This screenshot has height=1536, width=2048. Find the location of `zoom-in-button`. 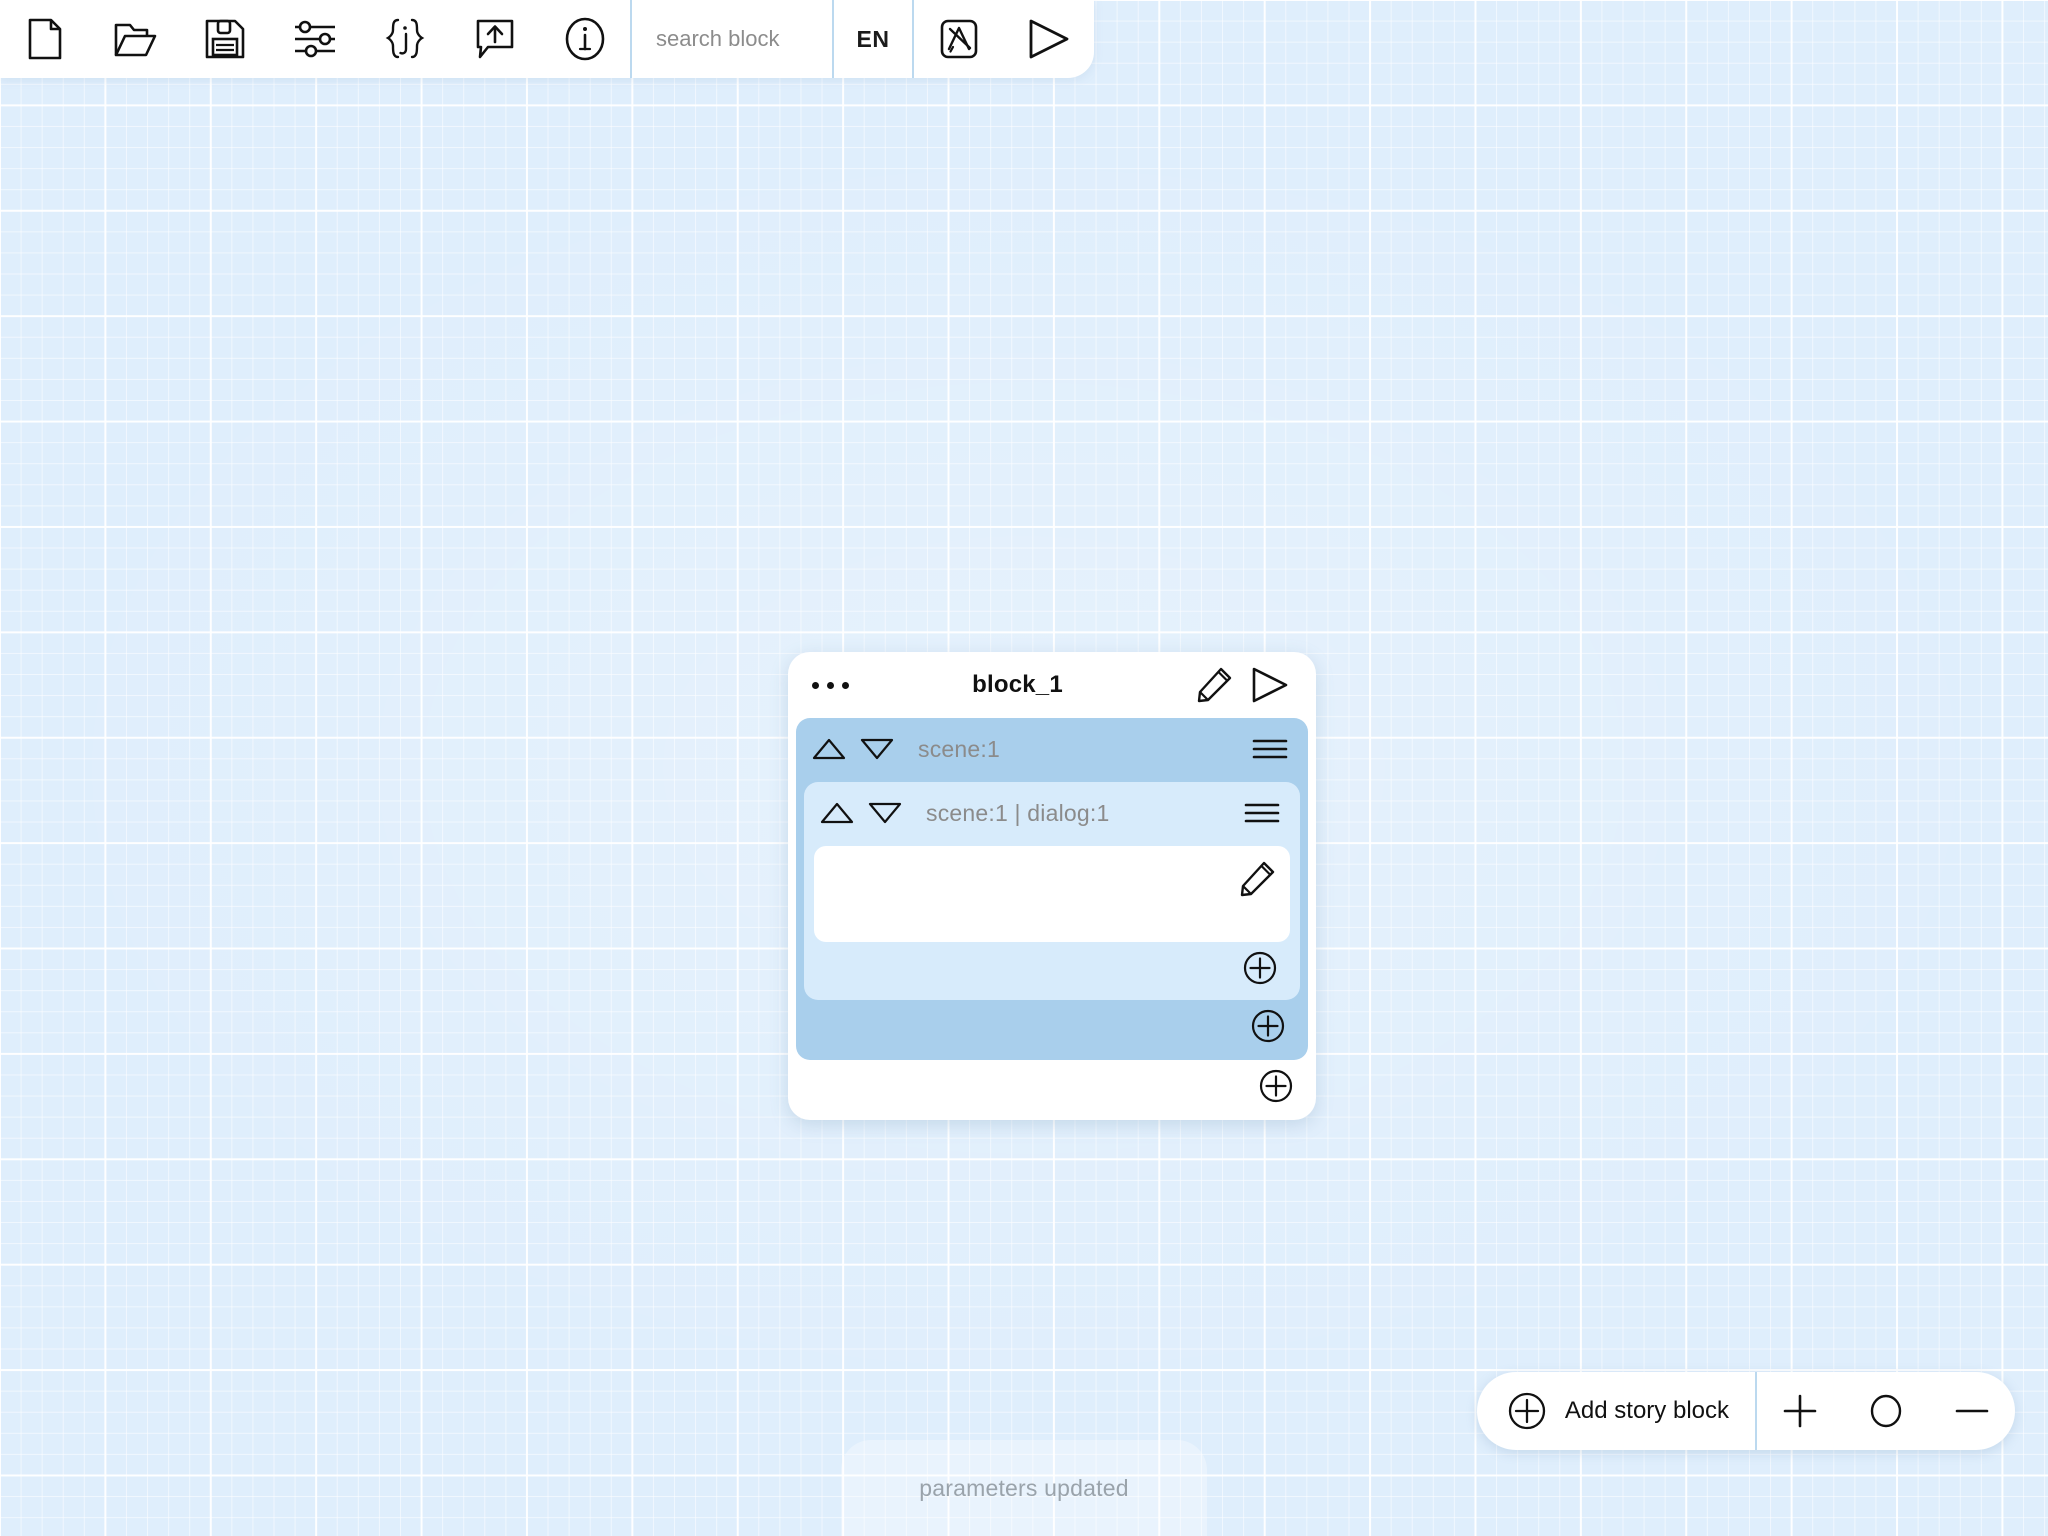

zoom-in-button is located at coordinates (1800, 1411).